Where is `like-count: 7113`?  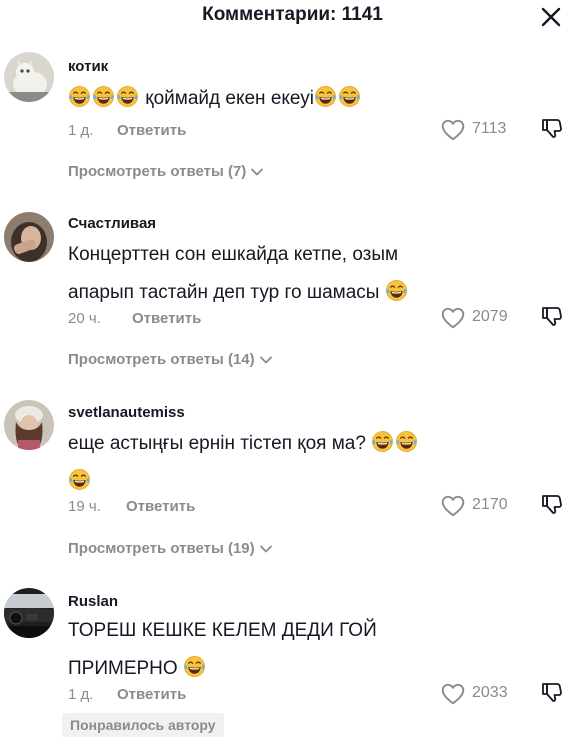 like-count: 7113 is located at coordinates (489, 128).